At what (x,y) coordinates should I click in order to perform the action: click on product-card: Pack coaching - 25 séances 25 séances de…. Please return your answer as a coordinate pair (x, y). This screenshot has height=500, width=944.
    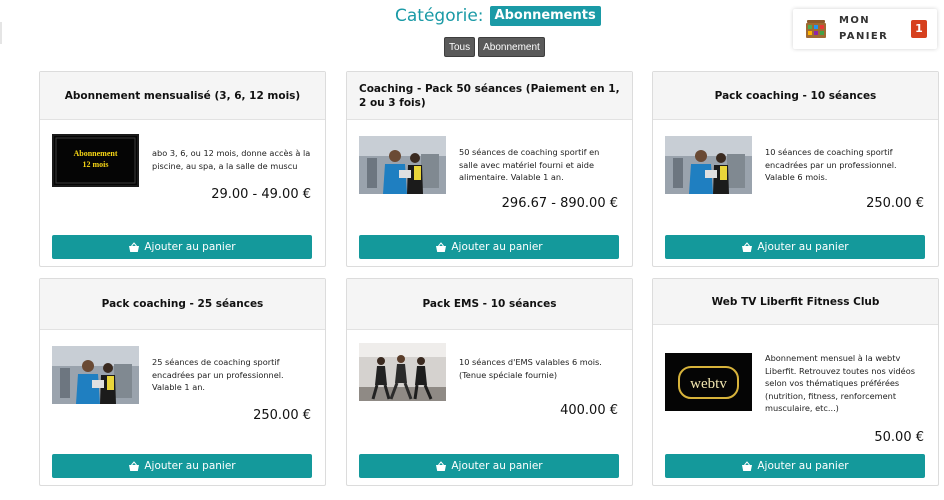
    Looking at the image, I should click on (182, 382).